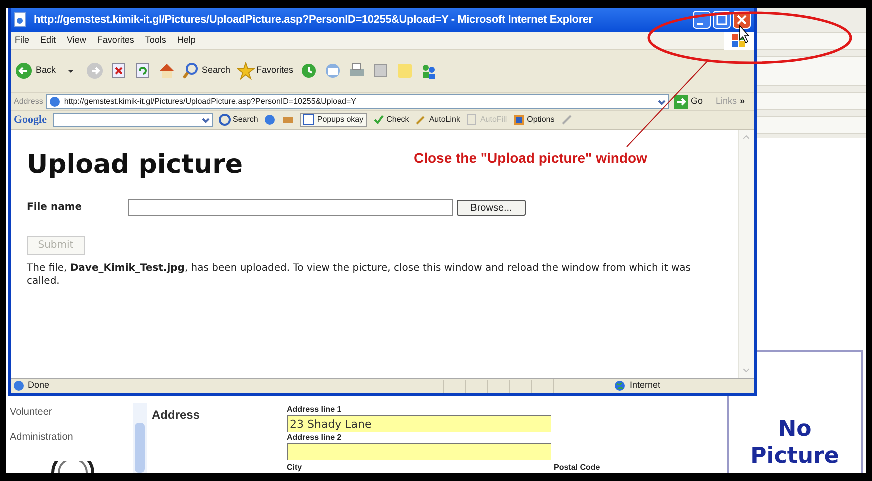 The height and width of the screenshot is (481, 872). What do you see at coordinates (359, 275) in the screenshot?
I see `status-message: The file, Dave_Kimik_Test.jpg, has been uploaded. To view the picture, close this window and reload the window from which it was called.` at bounding box center [359, 275].